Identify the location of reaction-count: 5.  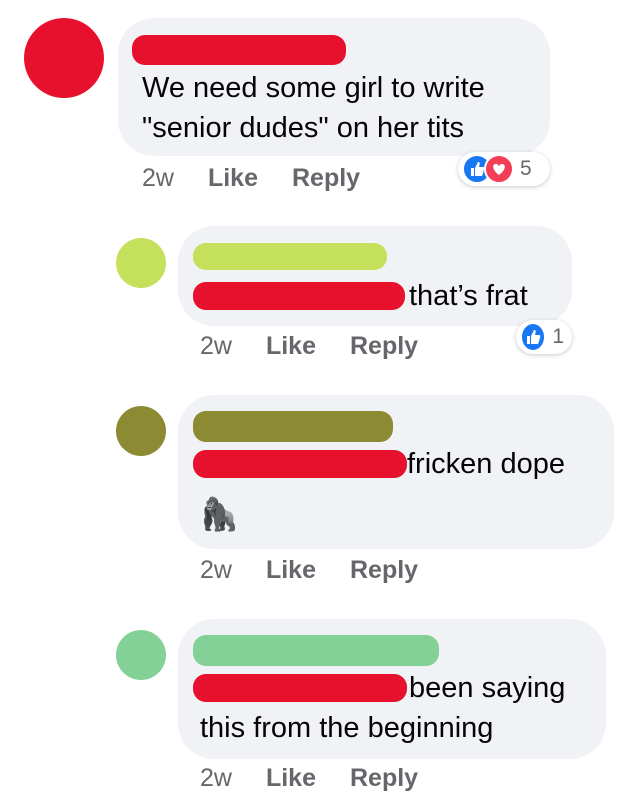
(526, 168).